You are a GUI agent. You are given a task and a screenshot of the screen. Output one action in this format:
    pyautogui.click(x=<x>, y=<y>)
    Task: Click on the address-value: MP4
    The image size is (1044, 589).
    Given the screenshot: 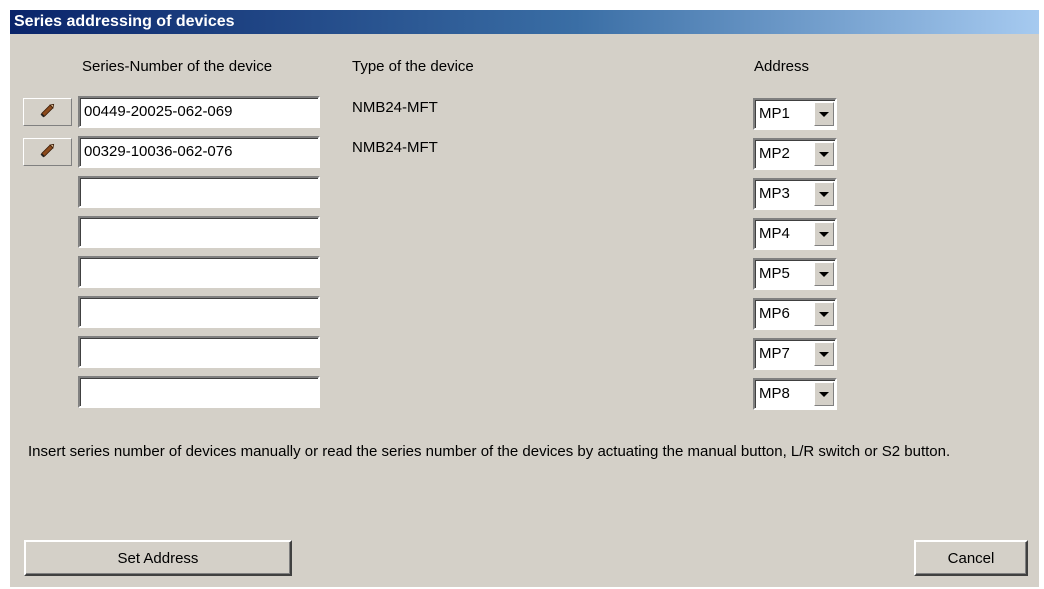 What is the action you would take?
    pyautogui.click(x=774, y=233)
    